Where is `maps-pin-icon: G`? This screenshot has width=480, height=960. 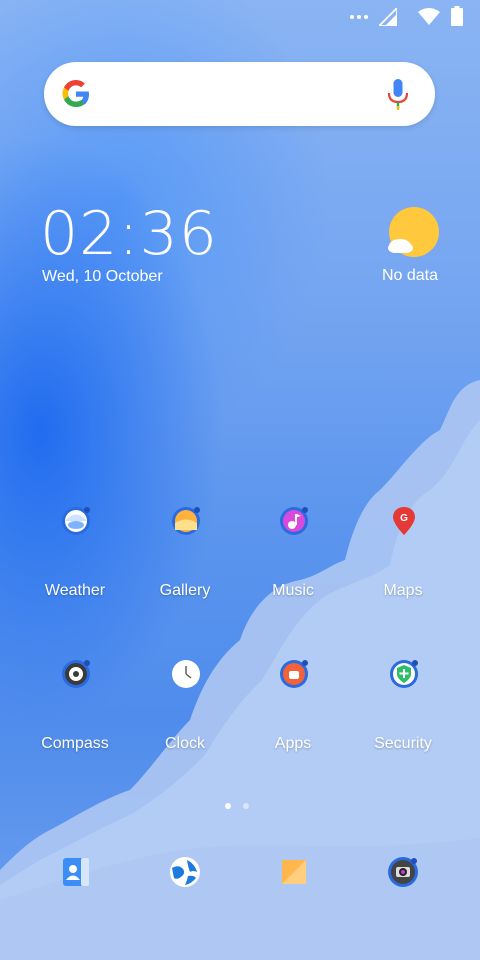 maps-pin-icon: G is located at coordinates (404, 521).